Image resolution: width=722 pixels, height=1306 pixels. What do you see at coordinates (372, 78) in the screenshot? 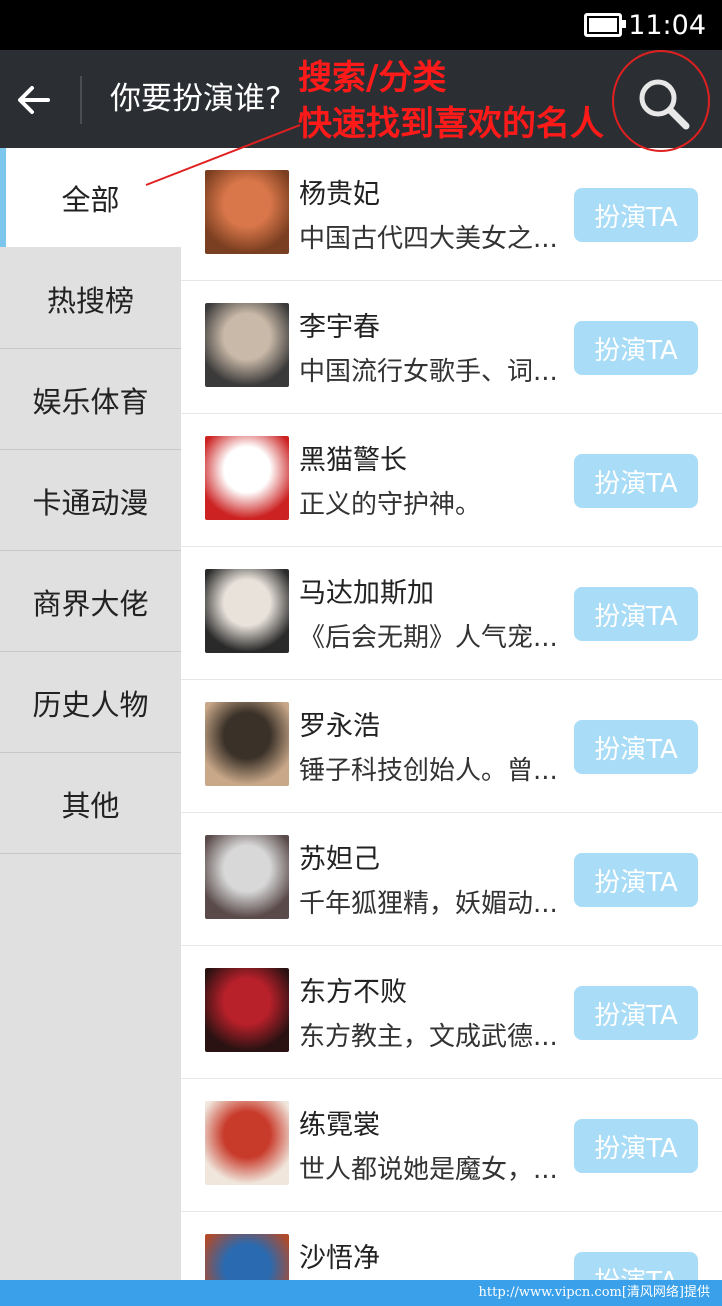
I see `annotation-text-line1: 搜索/分类` at bounding box center [372, 78].